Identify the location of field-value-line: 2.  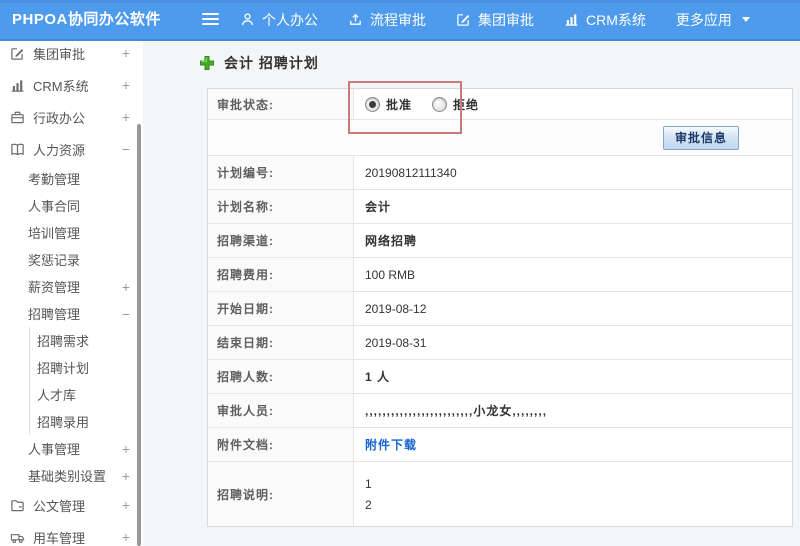
(368, 504).